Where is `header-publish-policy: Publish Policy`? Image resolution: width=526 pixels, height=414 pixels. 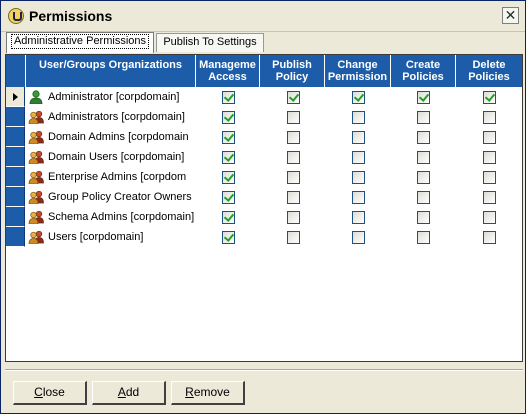
header-publish-policy: Publish Policy is located at coordinates (292, 71).